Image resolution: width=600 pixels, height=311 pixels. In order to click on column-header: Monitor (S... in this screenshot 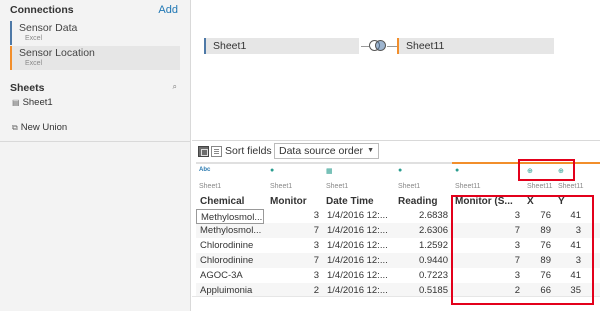, I will do `click(484, 201)`.